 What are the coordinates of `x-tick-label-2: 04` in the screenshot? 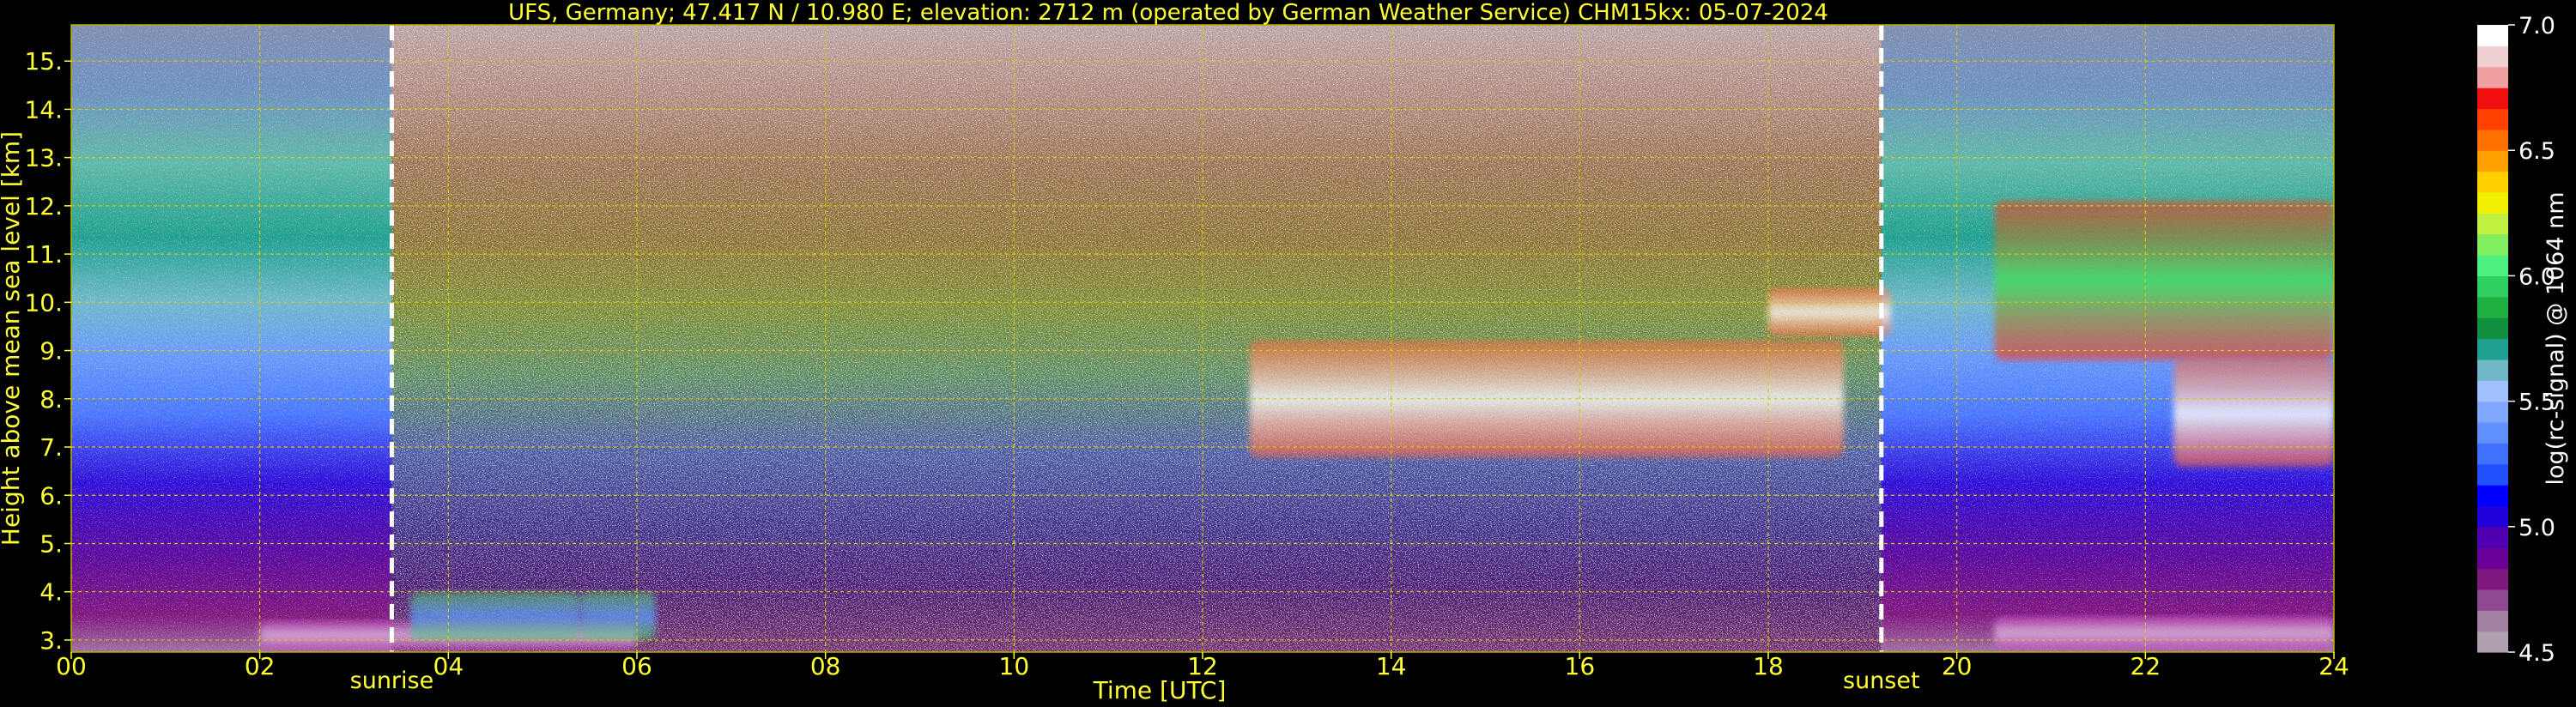 It's located at (448, 666).